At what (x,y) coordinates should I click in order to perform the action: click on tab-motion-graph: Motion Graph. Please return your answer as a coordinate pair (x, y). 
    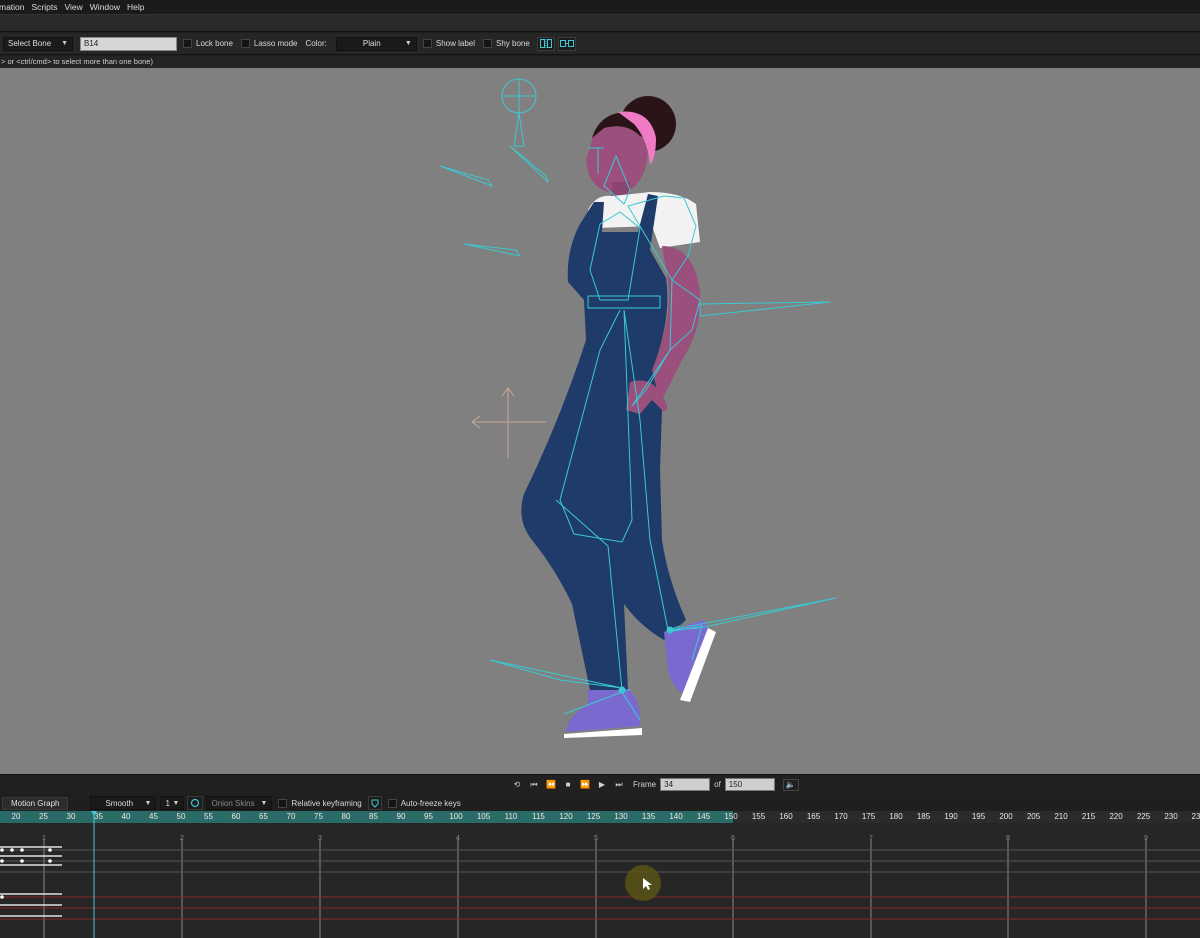
    Looking at the image, I should click on (35, 803).